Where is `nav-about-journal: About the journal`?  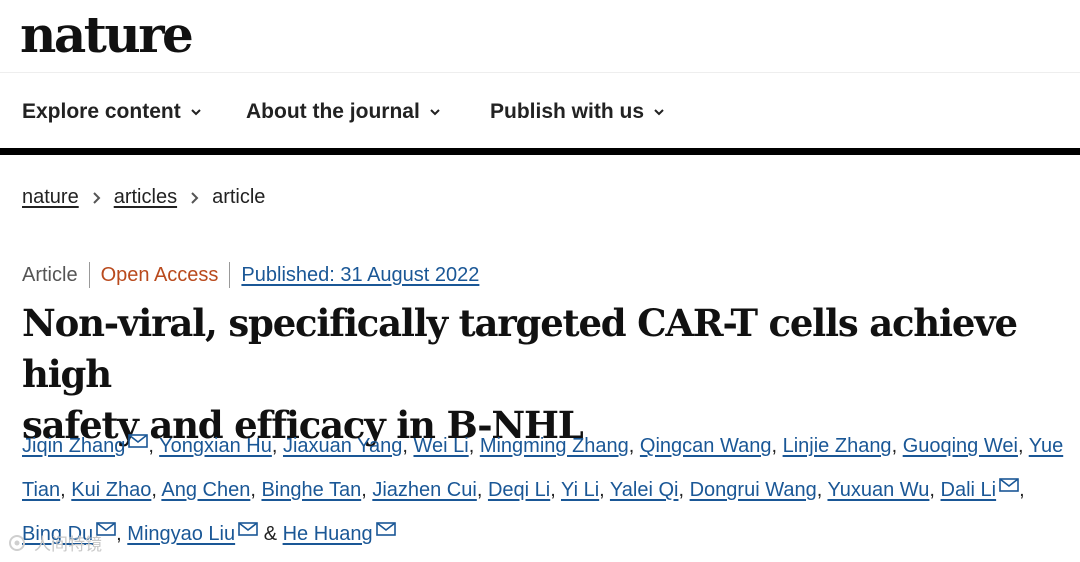 nav-about-journal: About the journal is located at coordinates (343, 112).